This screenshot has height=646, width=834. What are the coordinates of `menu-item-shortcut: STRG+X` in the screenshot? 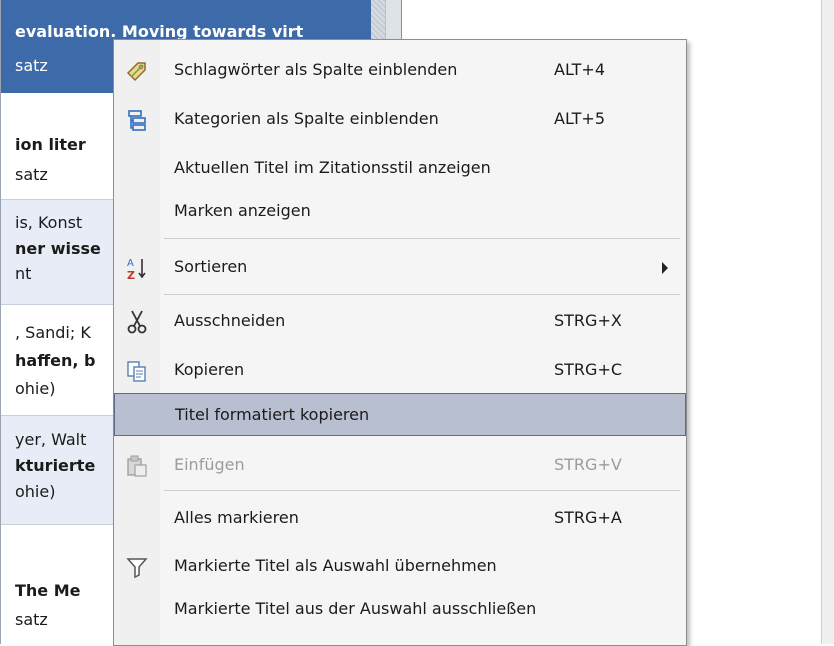 It's located at (588, 320).